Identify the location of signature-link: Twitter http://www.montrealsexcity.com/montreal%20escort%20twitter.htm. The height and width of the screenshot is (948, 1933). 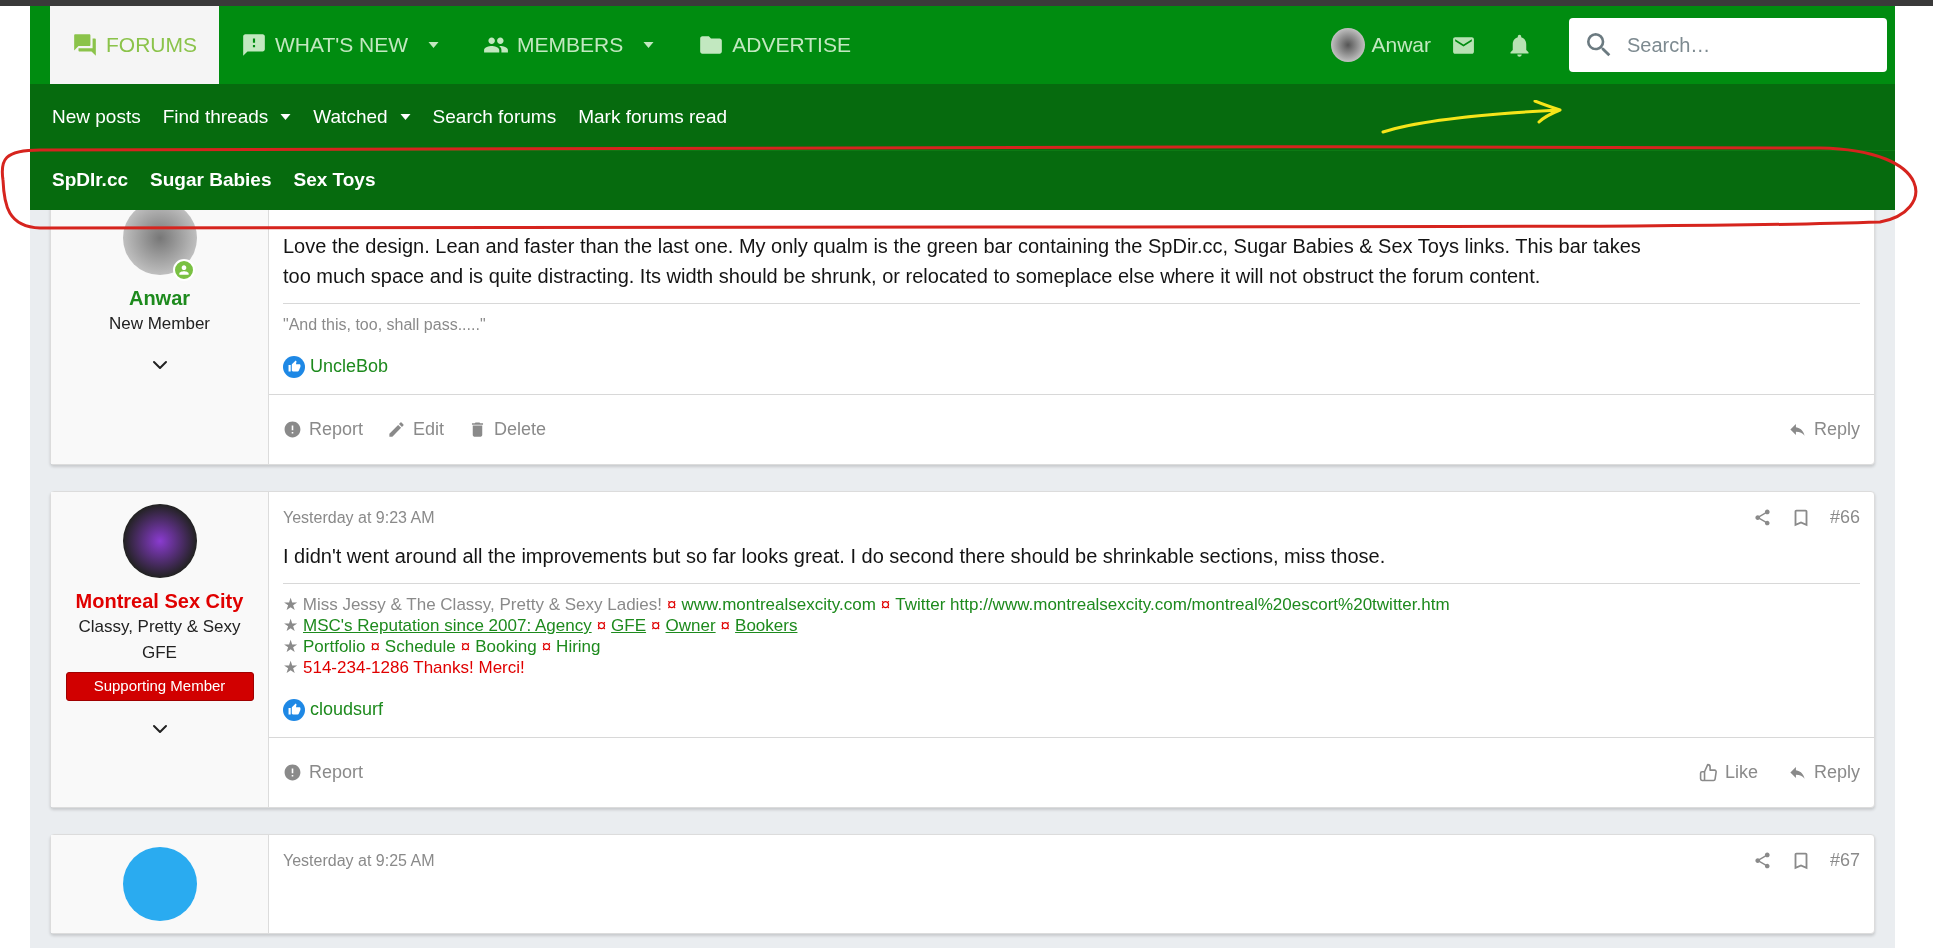
(1172, 604).